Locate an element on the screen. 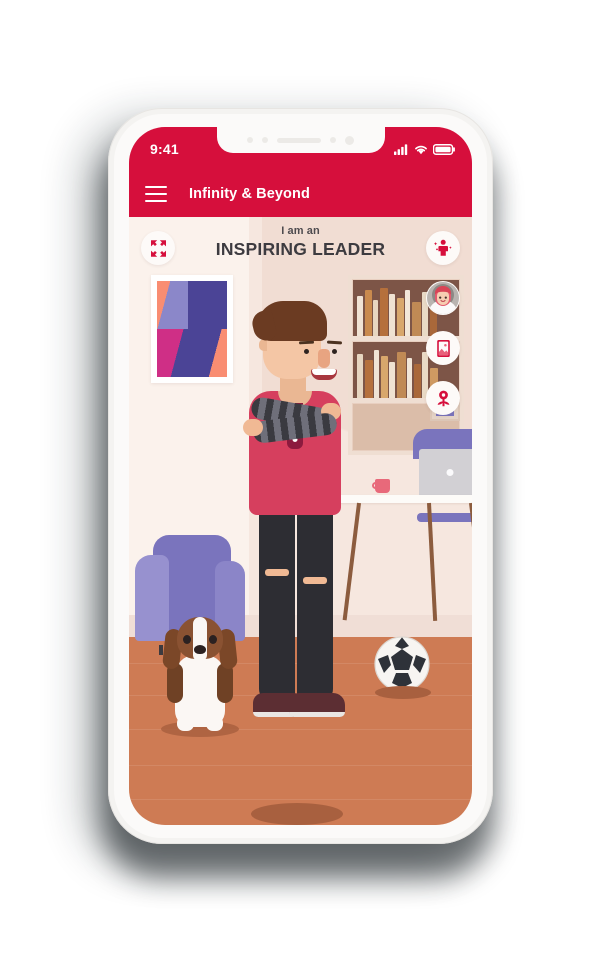  avatar-style-button is located at coordinates (443, 248).